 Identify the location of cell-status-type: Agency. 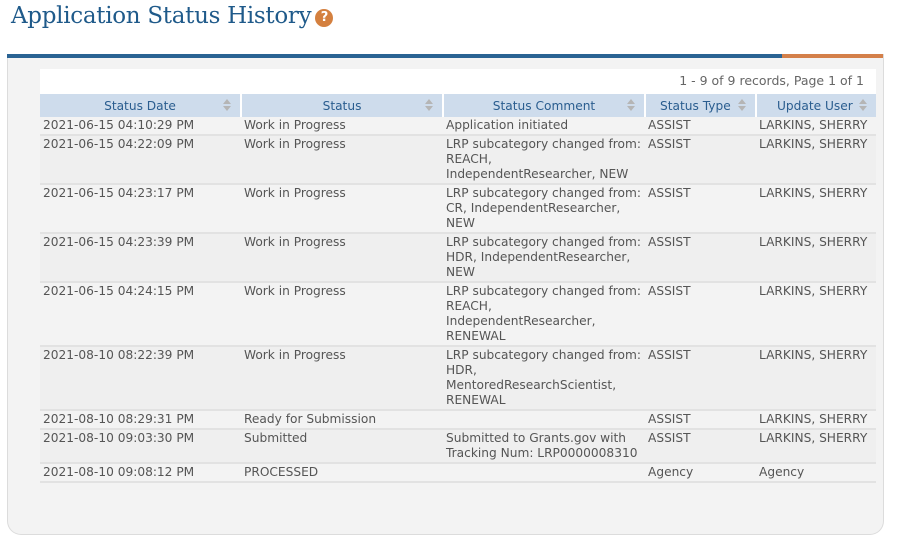
(700, 473).